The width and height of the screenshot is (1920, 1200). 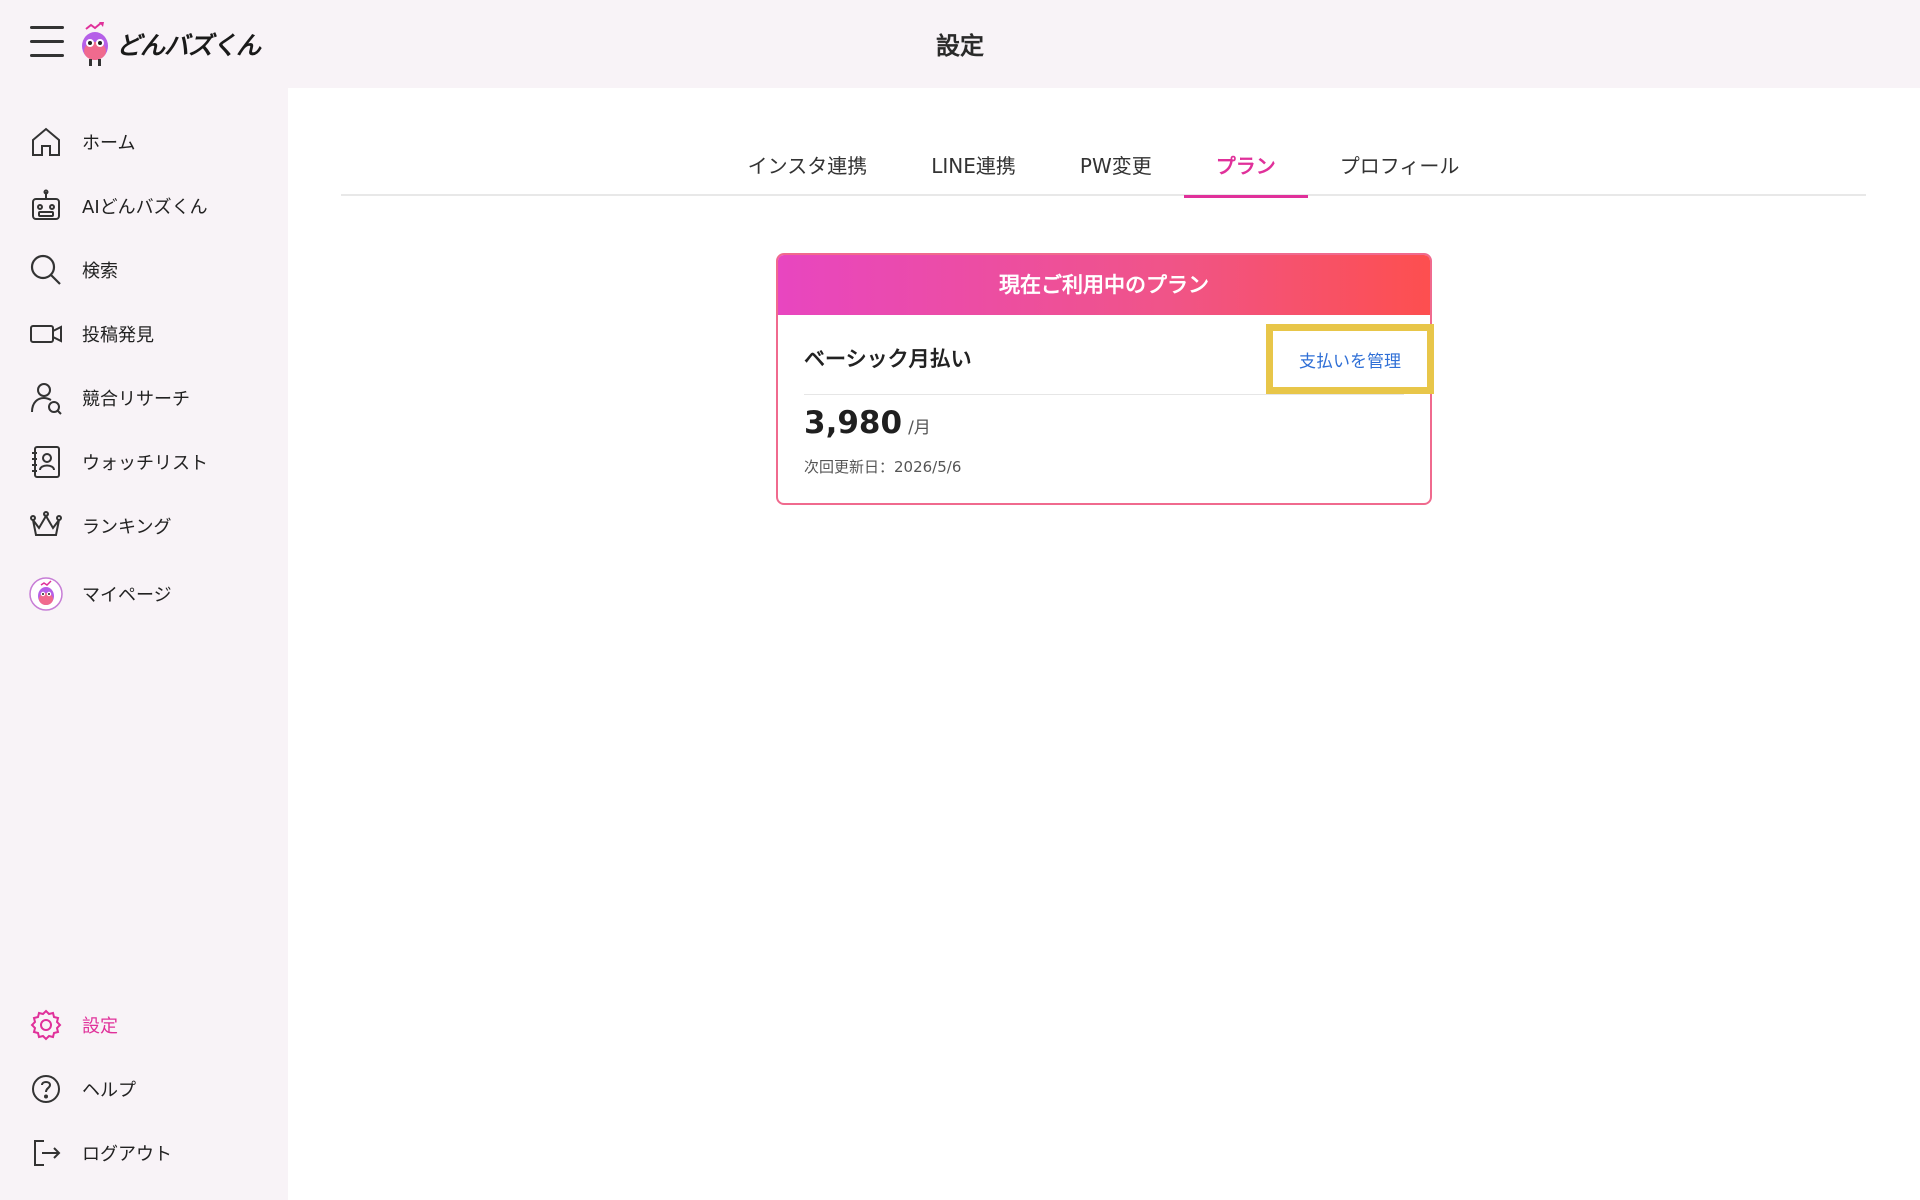 I want to click on user-search-icon, so click(x=46, y=398).